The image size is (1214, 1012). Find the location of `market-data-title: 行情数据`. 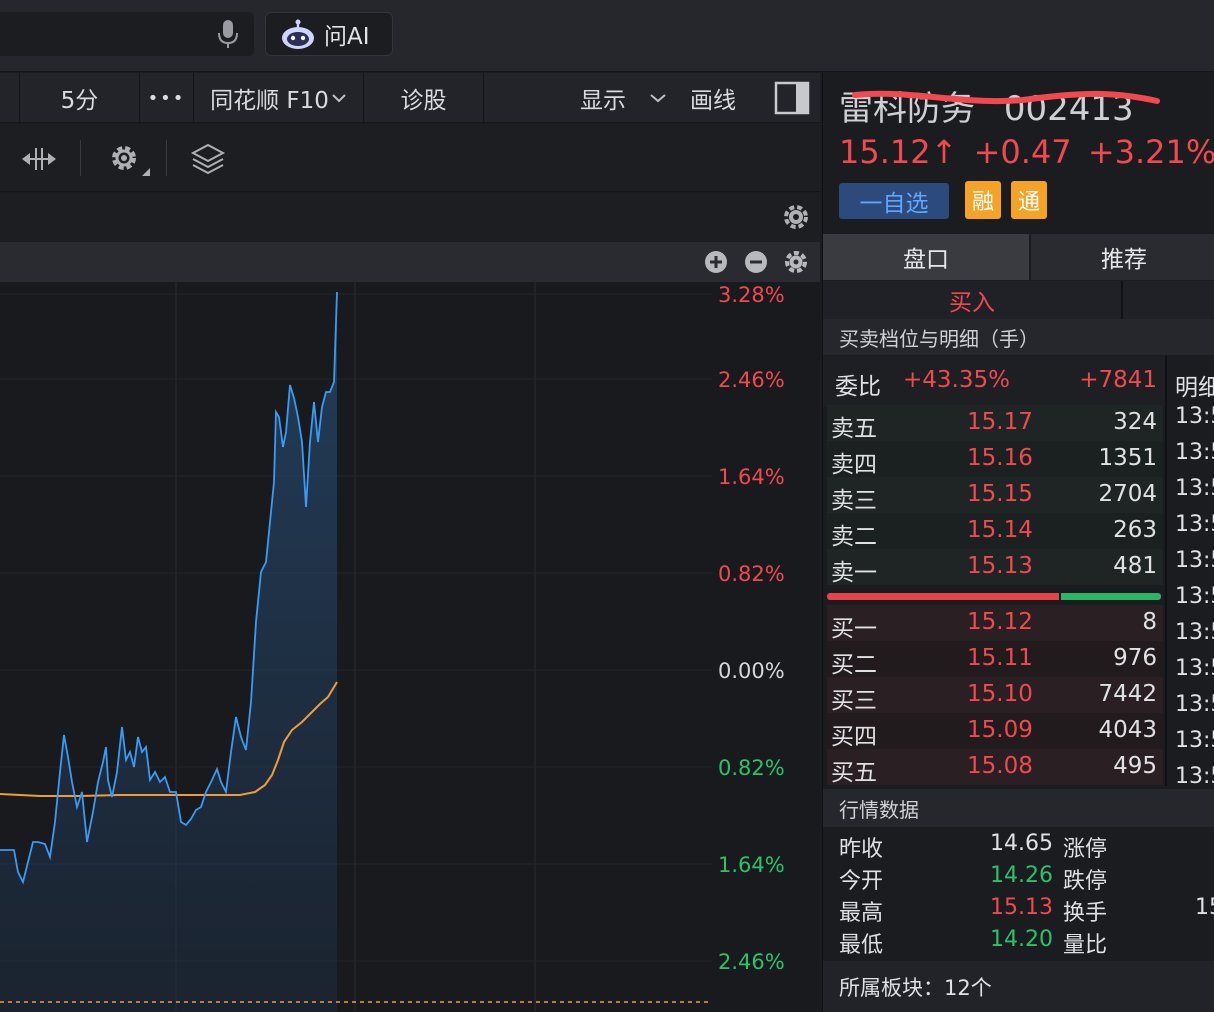

market-data-title: 行情数据 is located at coordinates (1018, 808).